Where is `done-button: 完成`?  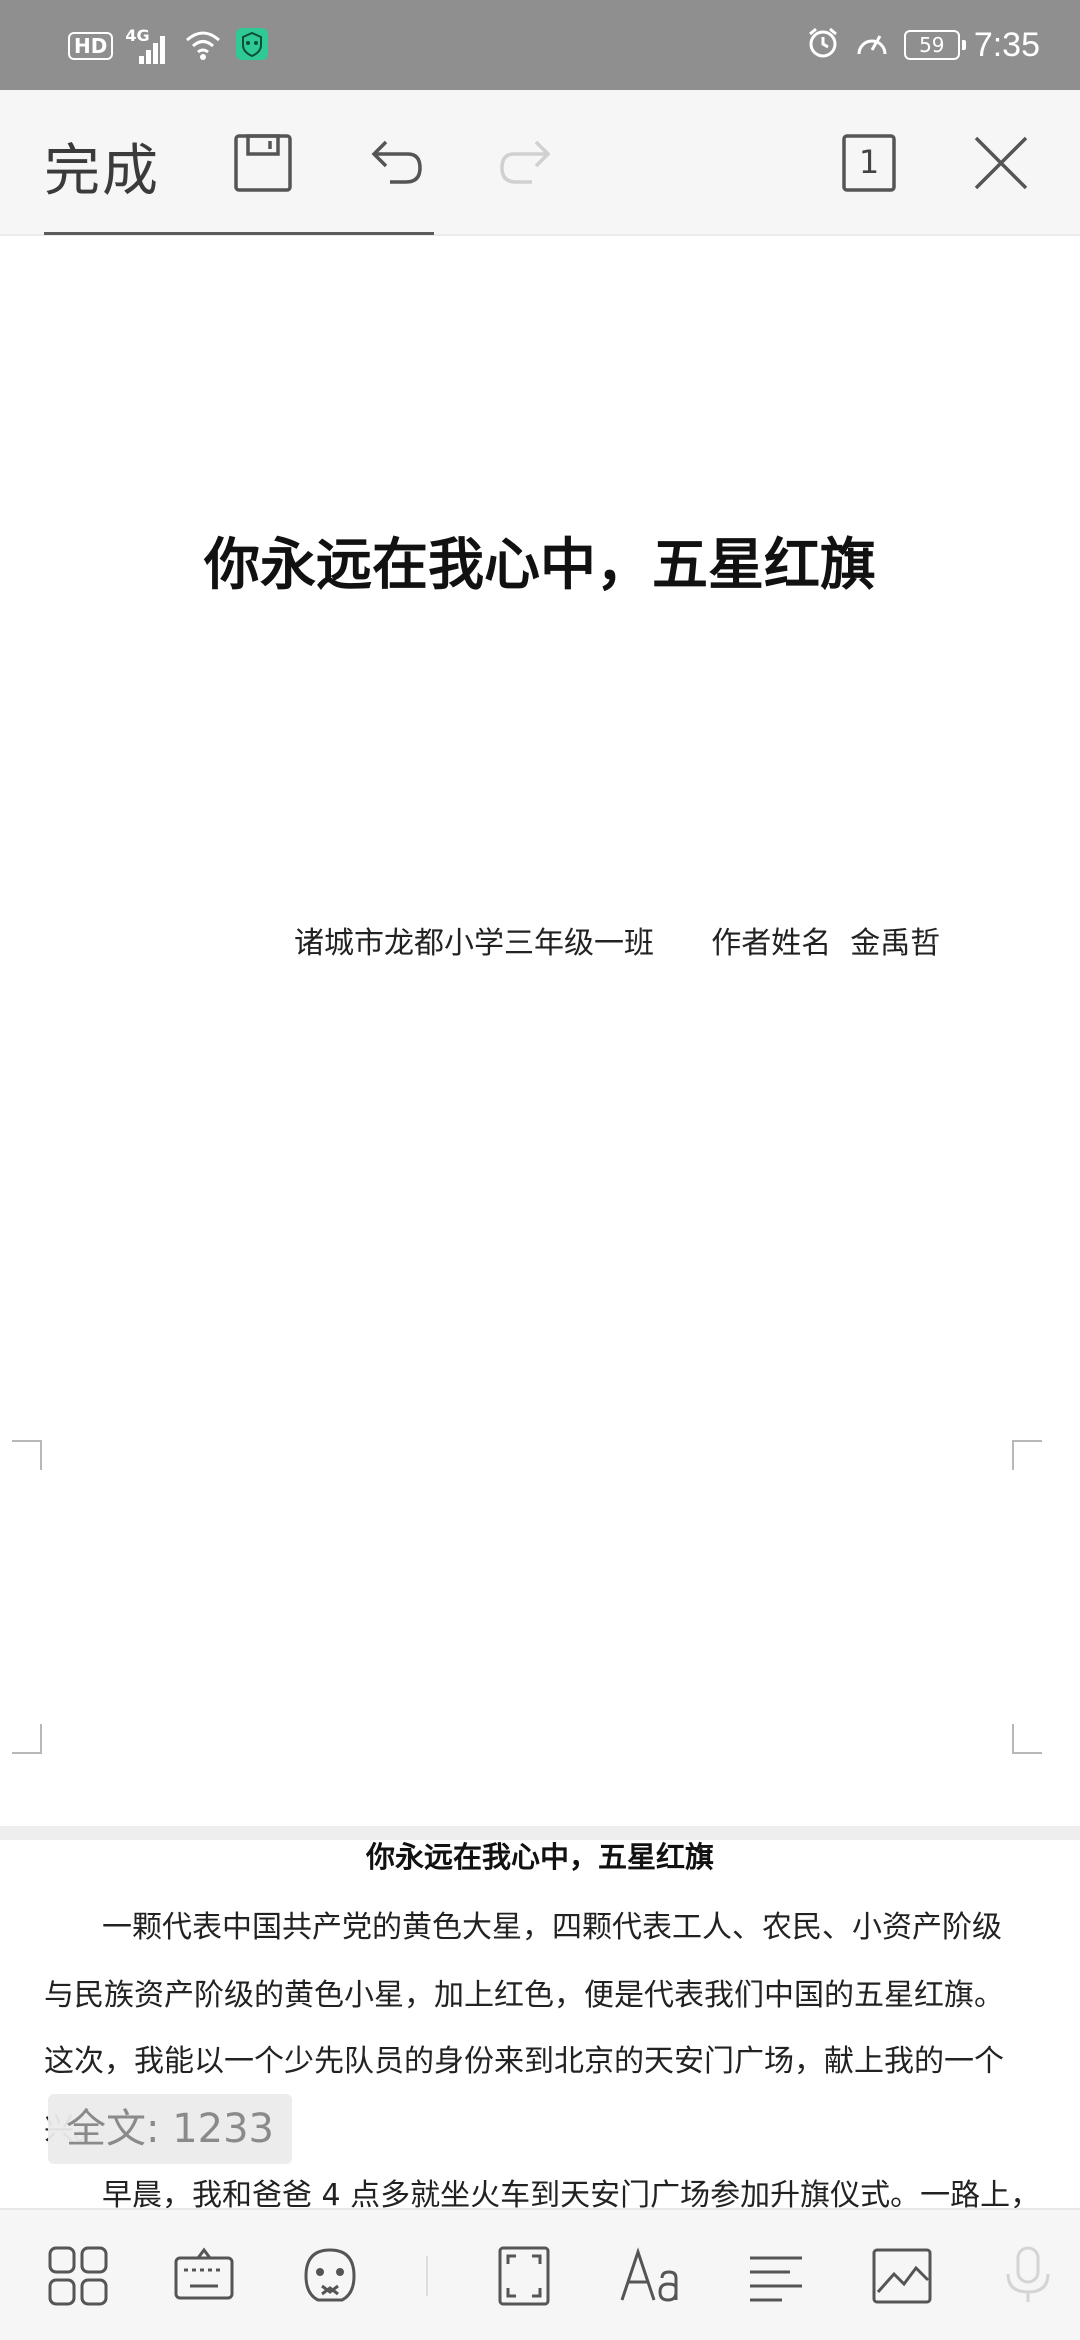 done-button: 完成 is located at coordinates (102, 166).